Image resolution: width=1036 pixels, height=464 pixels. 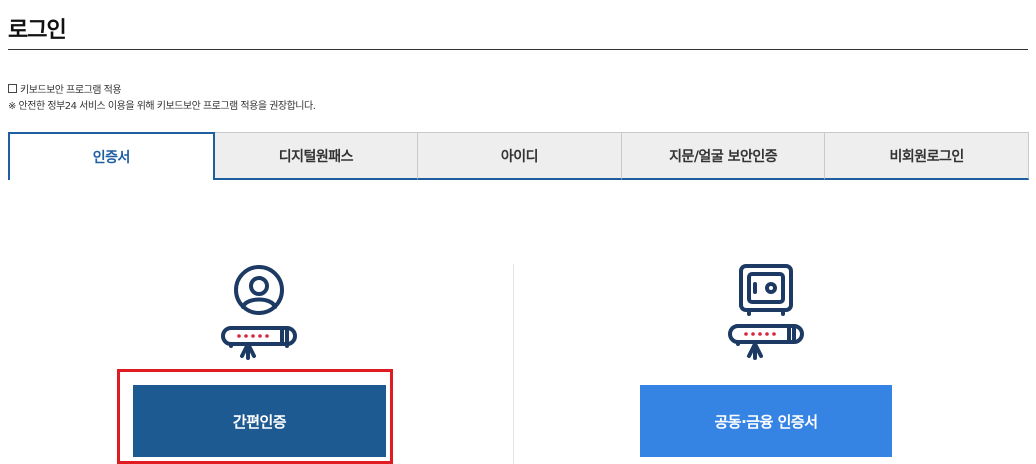 I want to click on joint-certificate-button: 공동·금융 인증서, so click(x=766, y=421).